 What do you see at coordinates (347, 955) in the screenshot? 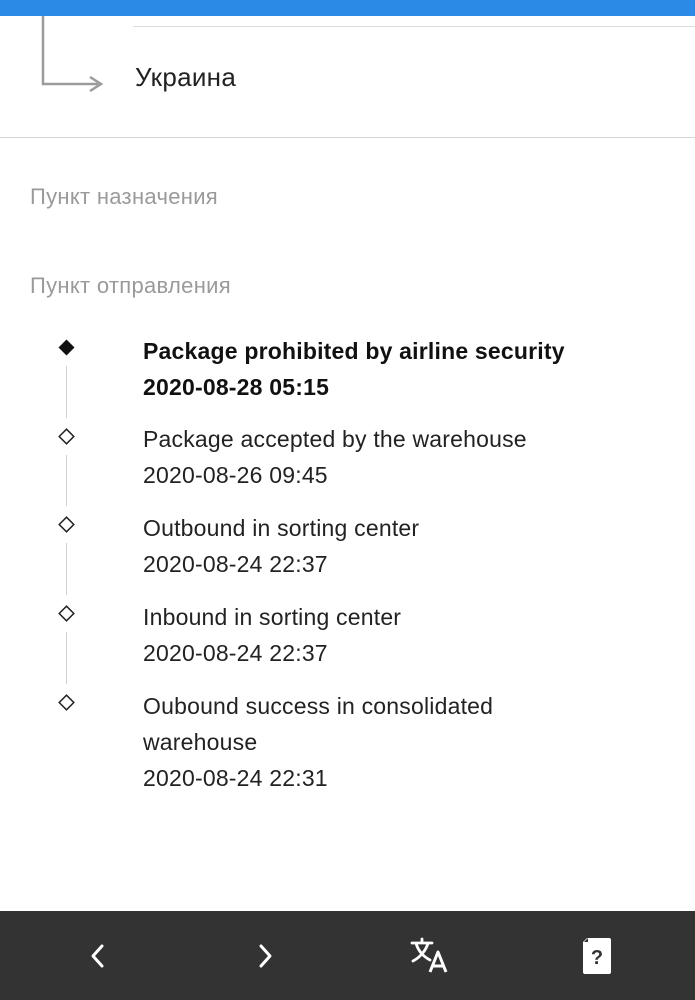
I see `bottom-toolbar: ?` at bounding box center [347, 955].